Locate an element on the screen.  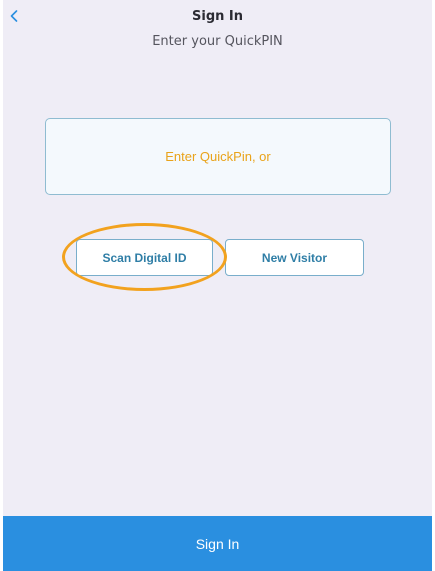
page-subtitle: Enter your QuickPIN is located at coordinates (217, 41).